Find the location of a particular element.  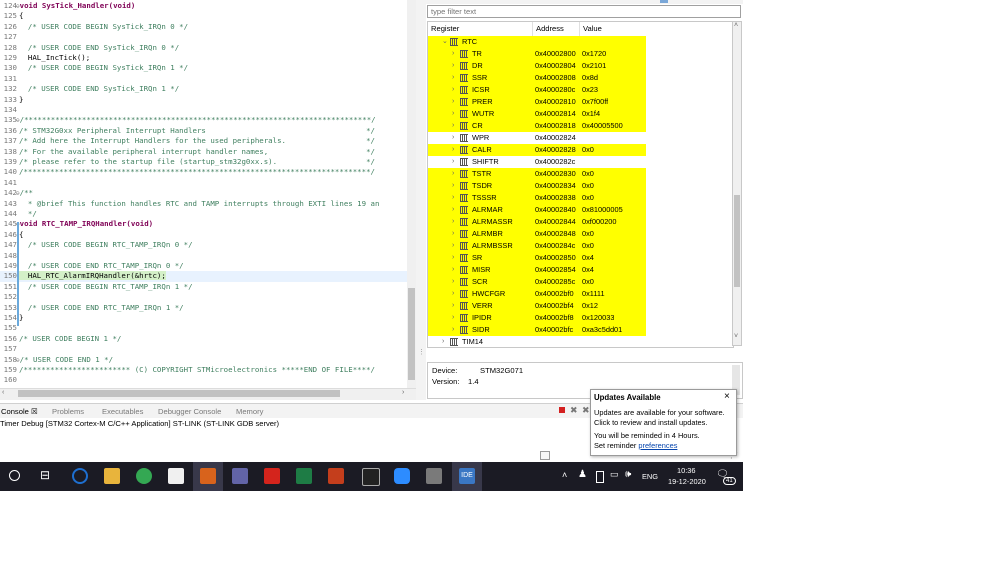

console-pin-icon is located at coordinates (545, 455).